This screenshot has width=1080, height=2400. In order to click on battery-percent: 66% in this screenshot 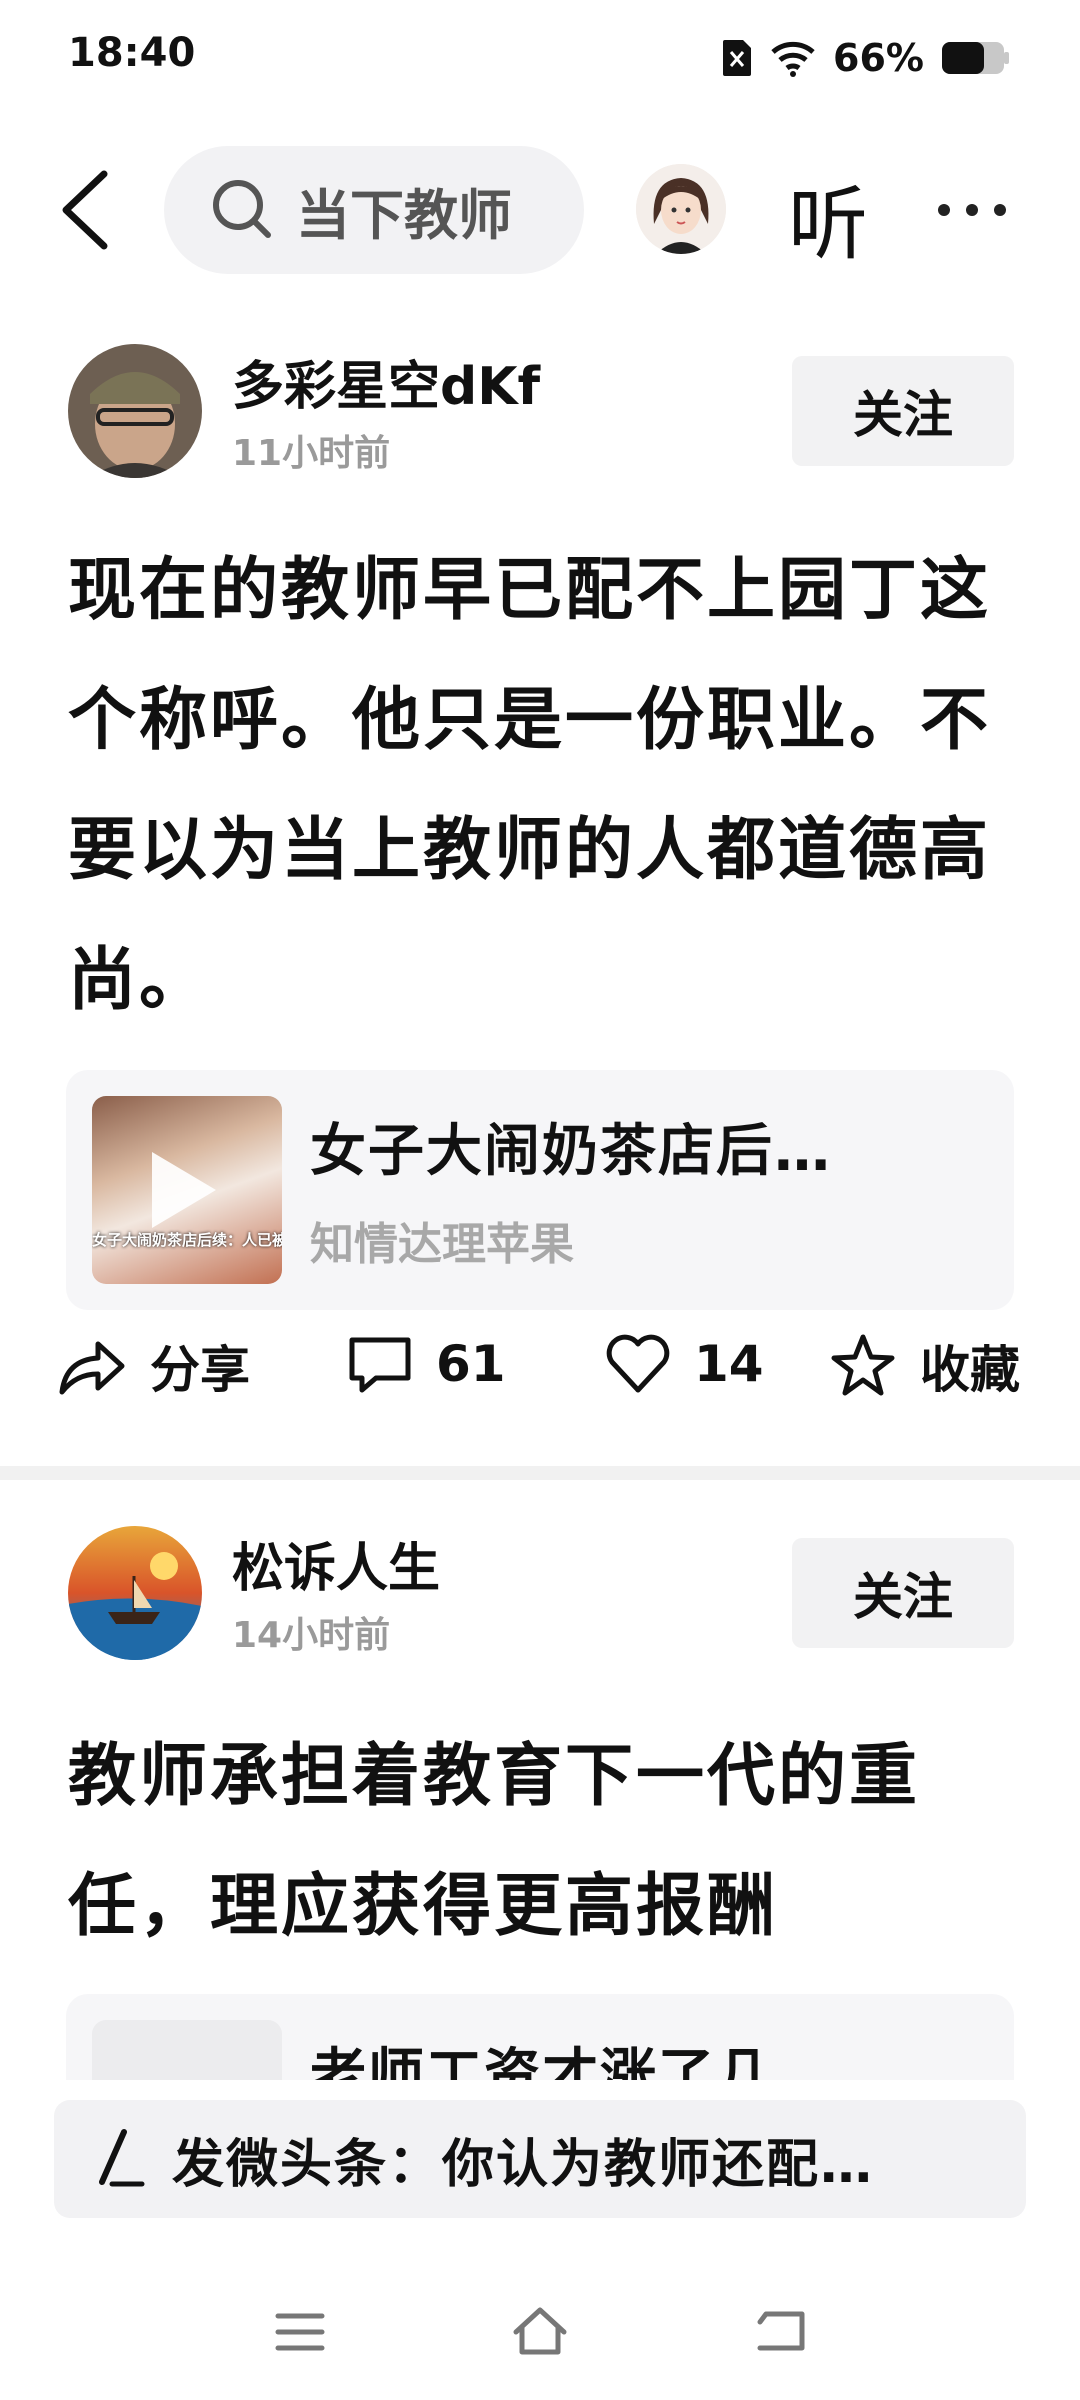, I will do `click(878, 58)`.